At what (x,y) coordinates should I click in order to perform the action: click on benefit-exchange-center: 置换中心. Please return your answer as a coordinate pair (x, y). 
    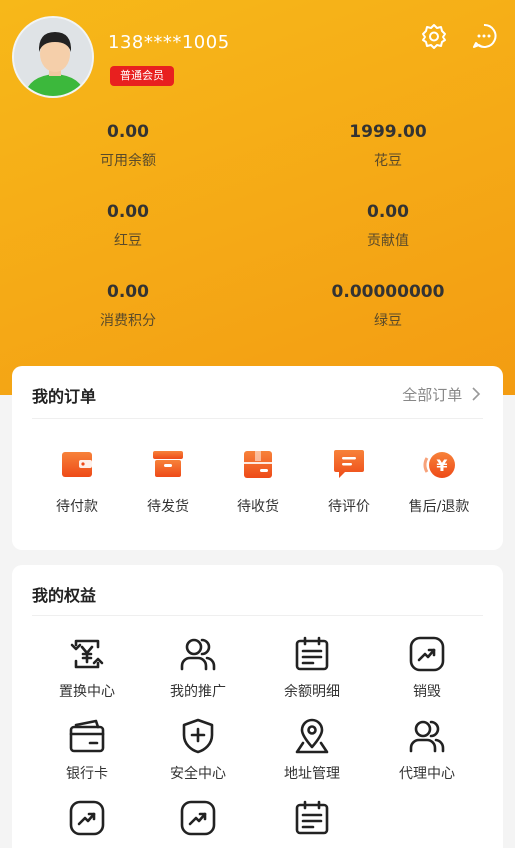
    Looking at the image, I should click on (87, 668).